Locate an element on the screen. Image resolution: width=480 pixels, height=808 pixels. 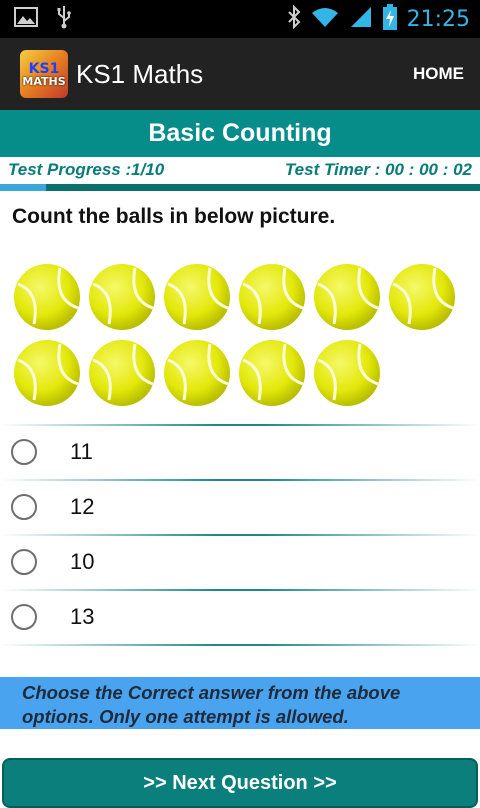
image-icon is located at coordinates (26, 19).